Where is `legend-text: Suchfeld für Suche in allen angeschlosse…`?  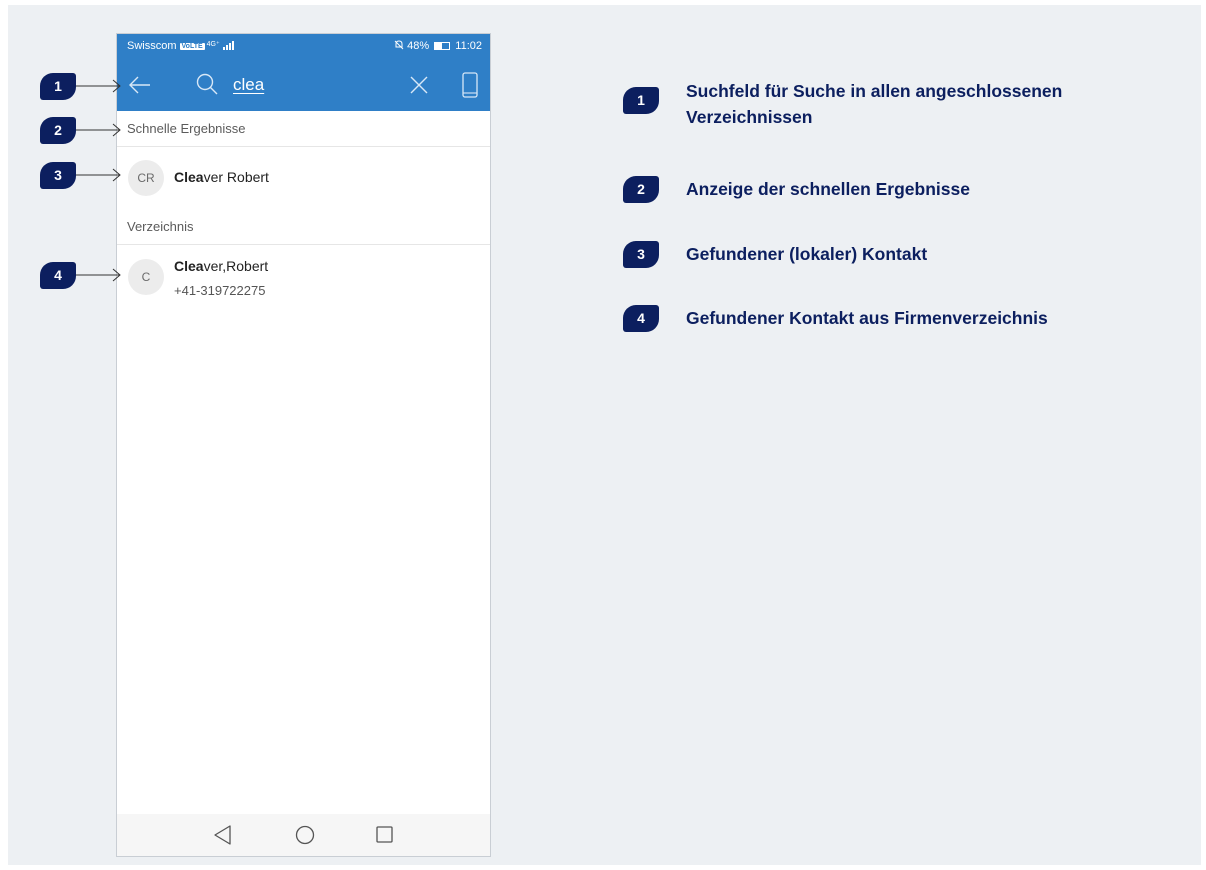 legend-text: Suchfeld für Suche in allen angeschlosse… is located at coordinates (874, 104).